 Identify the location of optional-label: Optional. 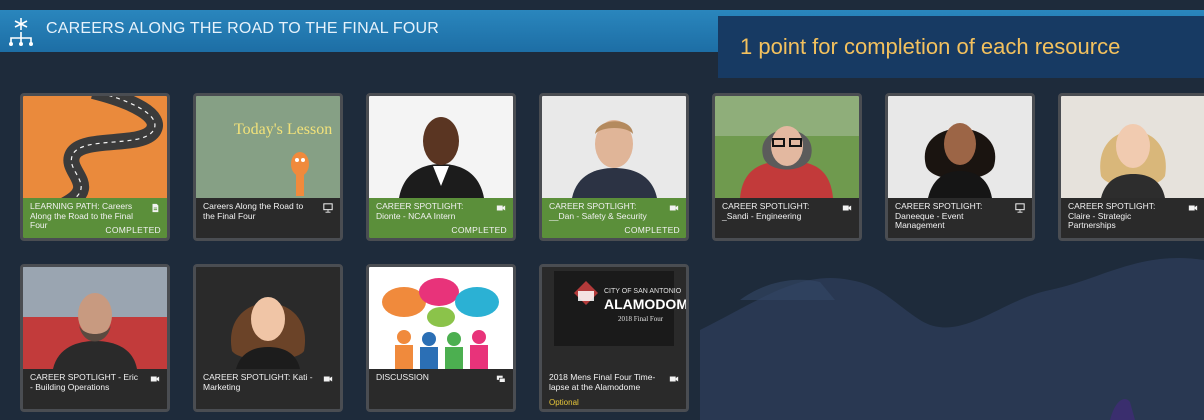
(564, 402).